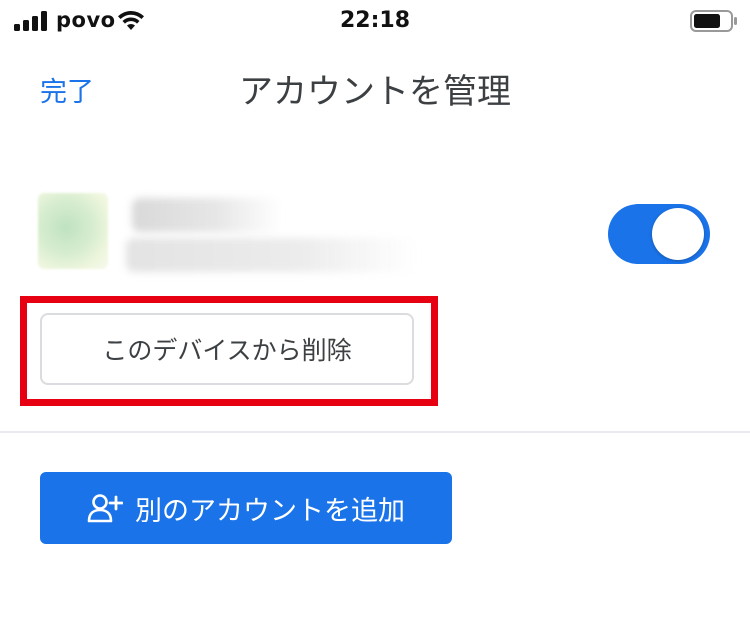 The height and width of the screenshot is (642, 750). I want to click on status-bar: povo 22:18, so click(375, 22).